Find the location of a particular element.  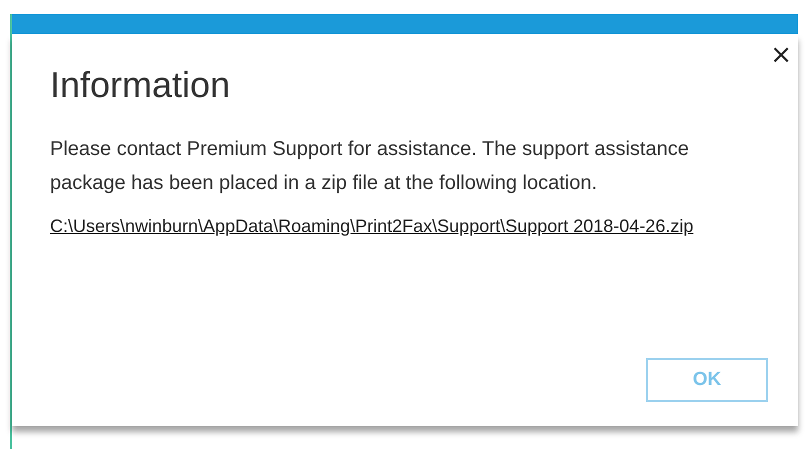

message-text: Please contact Premium Support for assistance. The support assistance package has been placed in a zip file at the following location. is located at coordinates (370, 166).